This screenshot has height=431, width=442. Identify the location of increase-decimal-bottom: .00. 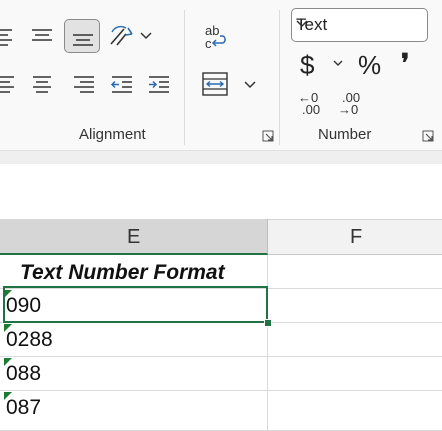
(311, 109).